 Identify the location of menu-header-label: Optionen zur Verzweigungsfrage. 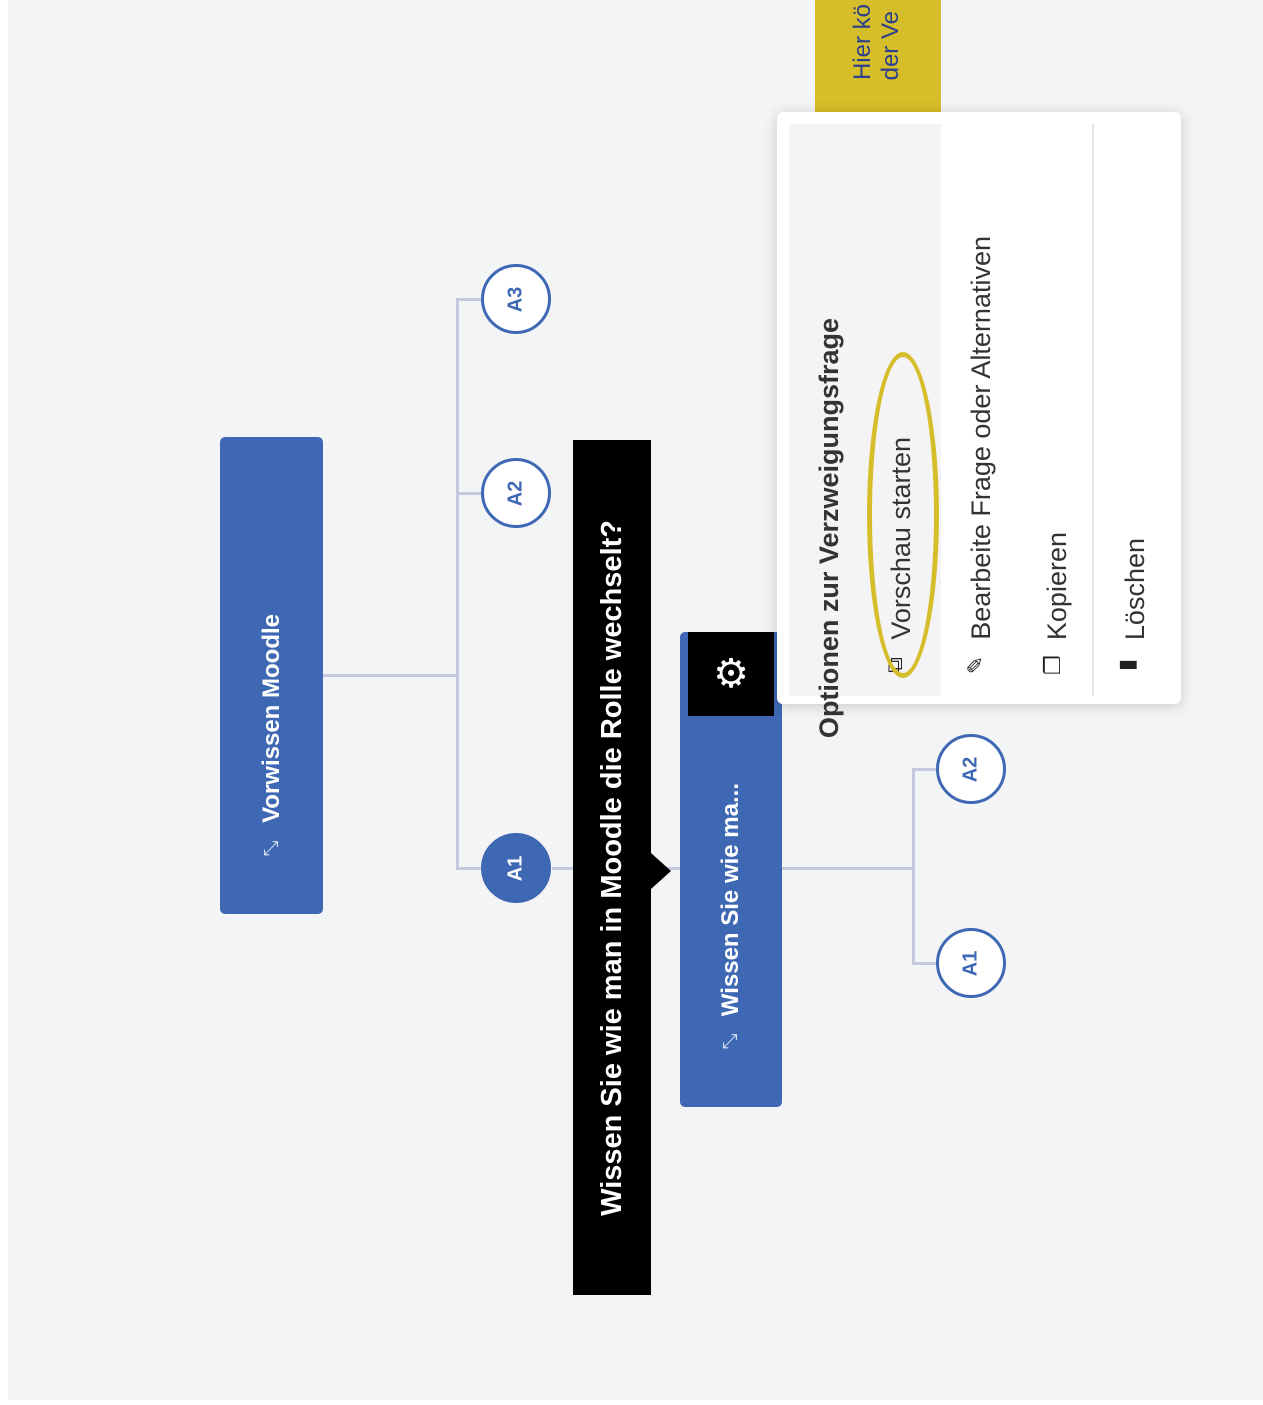
(829, 527).